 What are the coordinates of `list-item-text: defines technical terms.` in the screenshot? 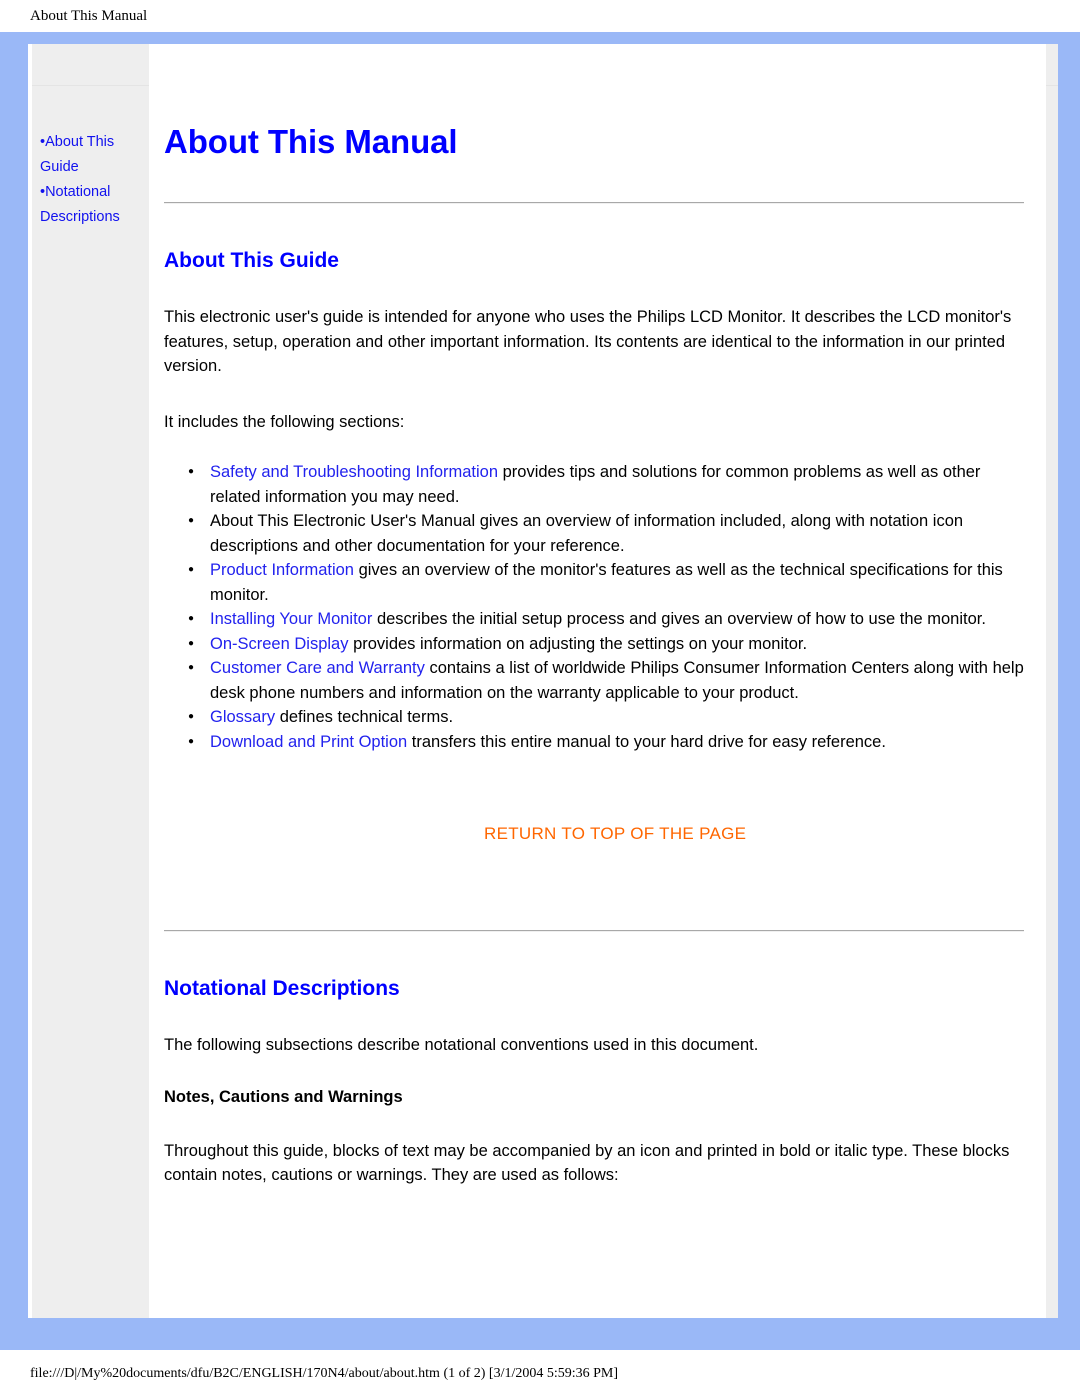 It's located at (364, 717).